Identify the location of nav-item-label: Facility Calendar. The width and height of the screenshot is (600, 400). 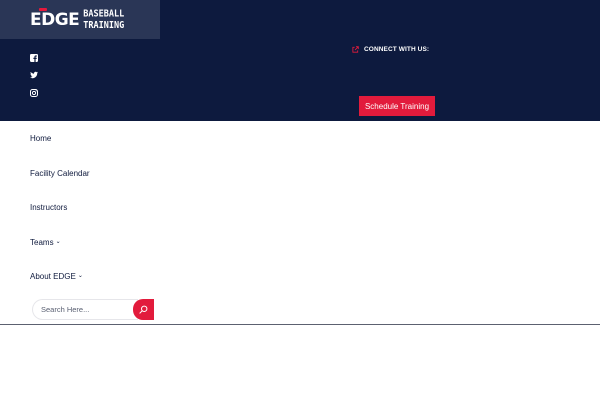
(60, 173).